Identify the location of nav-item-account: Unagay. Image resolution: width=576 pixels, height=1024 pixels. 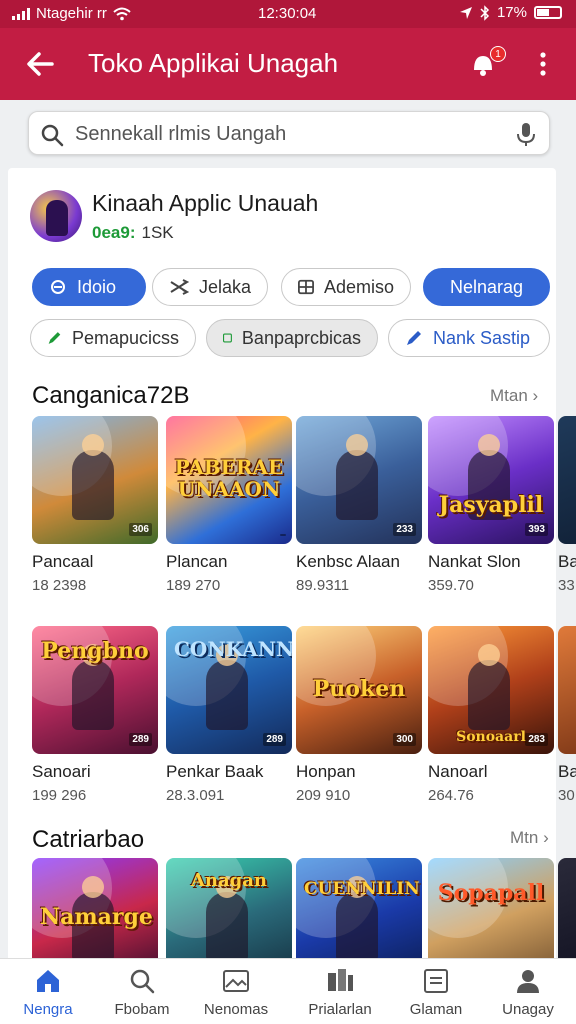
(528, 991).